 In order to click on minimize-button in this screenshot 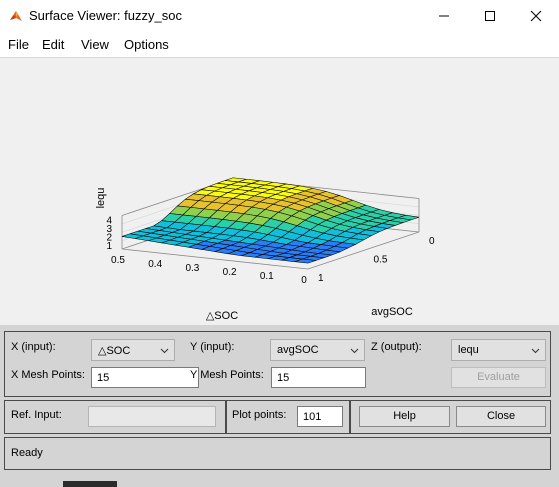, I will do `click(444, 16)`.